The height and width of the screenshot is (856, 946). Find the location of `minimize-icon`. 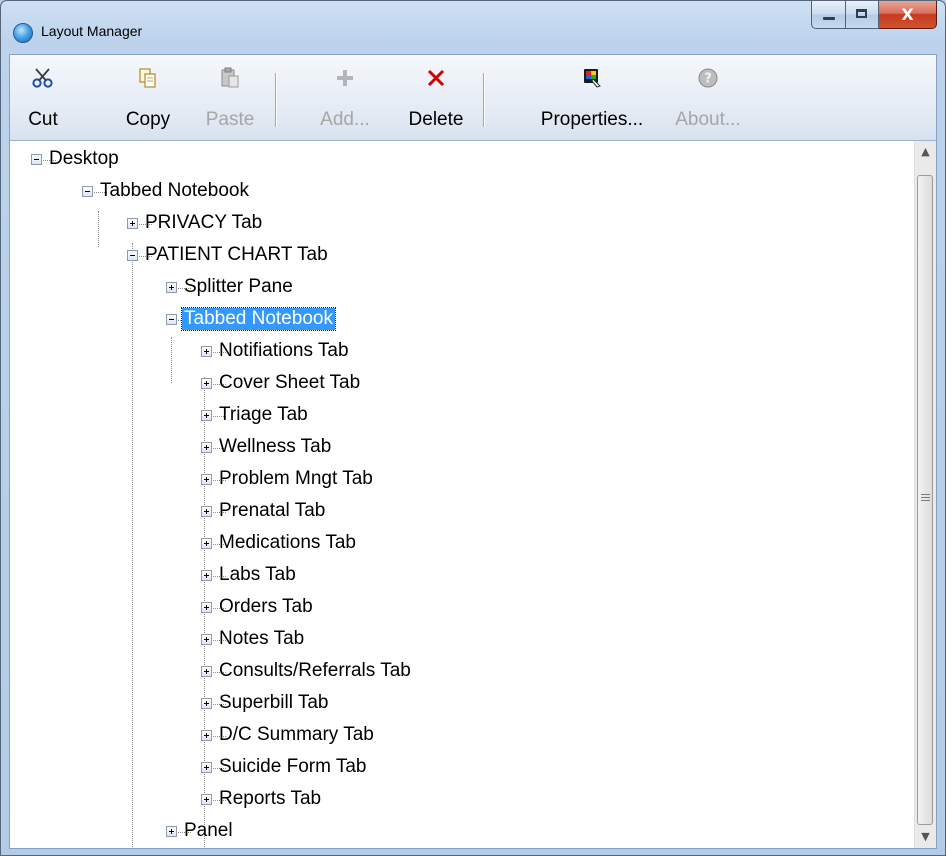

minimize-icon is located at coordinates (829, 18).